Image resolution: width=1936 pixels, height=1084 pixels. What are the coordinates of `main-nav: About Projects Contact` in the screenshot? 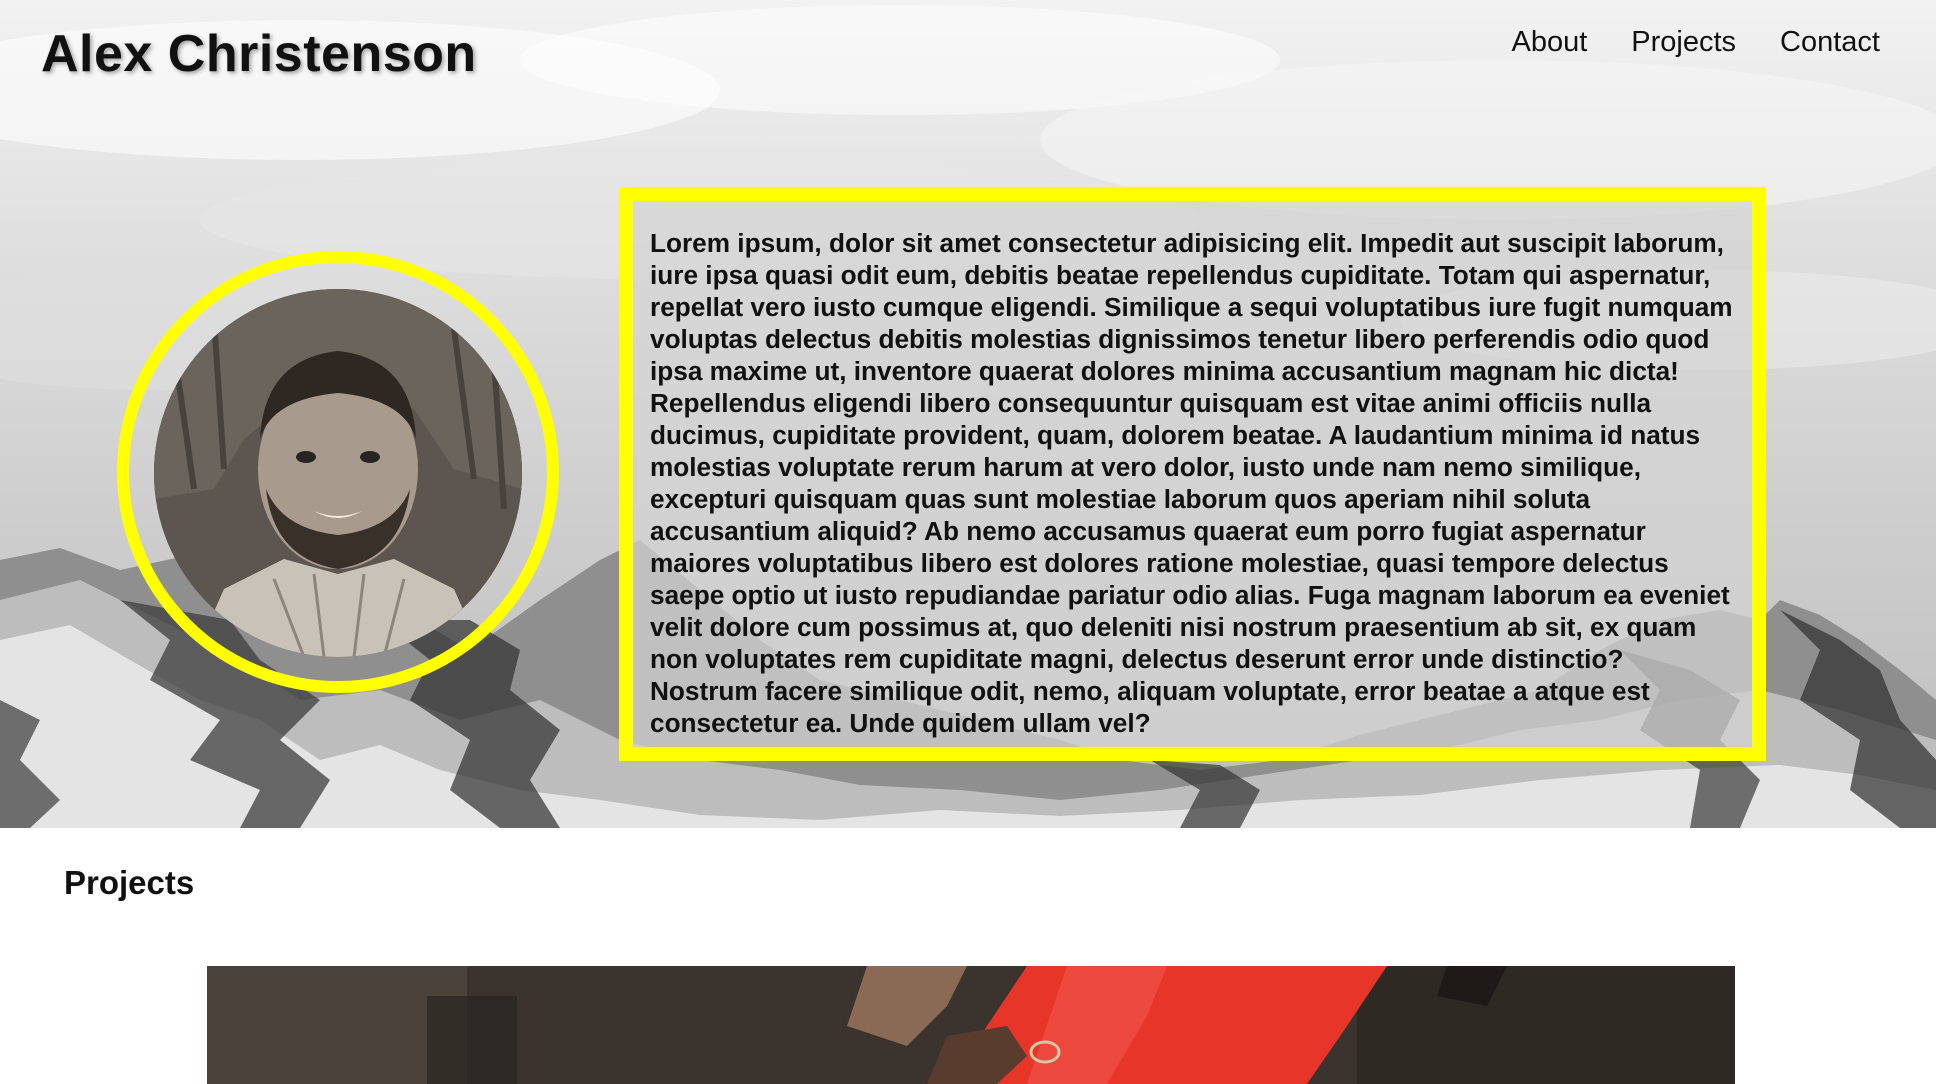 It's located at (1695, 42).